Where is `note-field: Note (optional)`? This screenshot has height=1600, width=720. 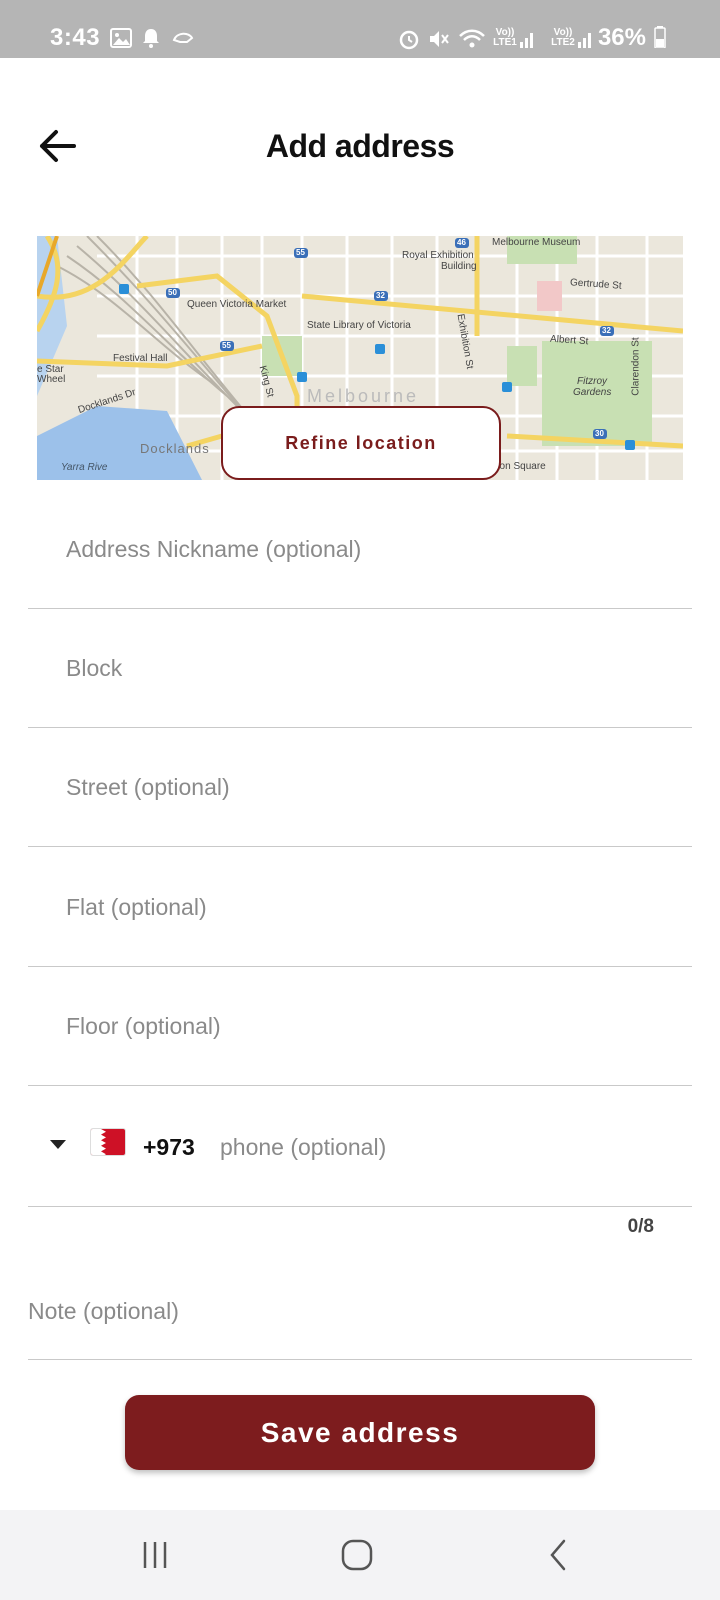 note-field: Note (optional) is located at coordinates (360, 1300).